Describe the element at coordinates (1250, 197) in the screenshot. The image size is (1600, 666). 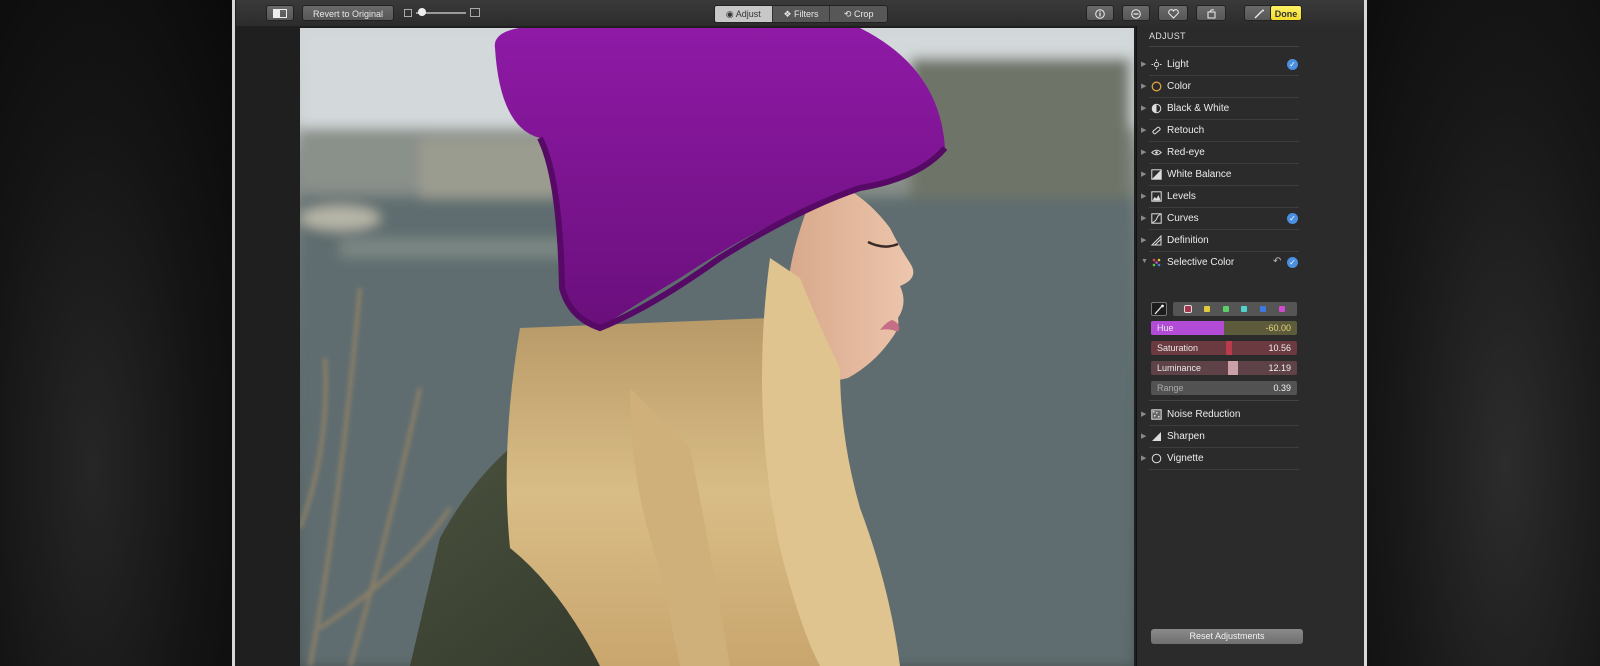
I see `adjust-item-levels: ▶ Levels` at that location.